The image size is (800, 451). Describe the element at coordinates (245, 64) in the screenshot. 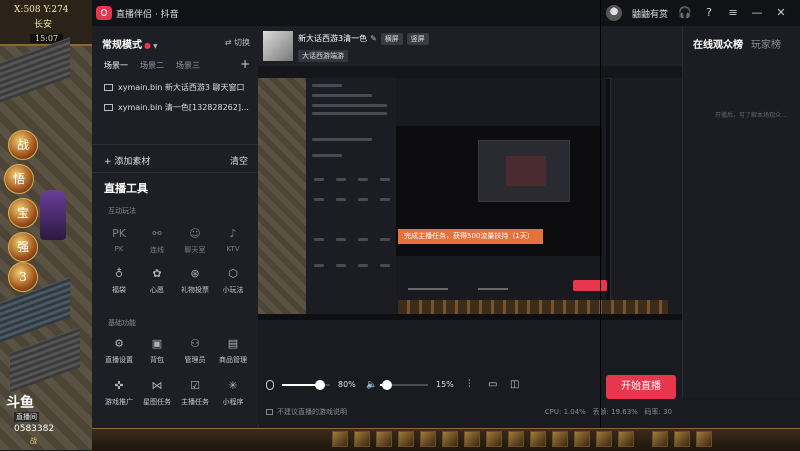

I see `add-scene-button: +` at that location.